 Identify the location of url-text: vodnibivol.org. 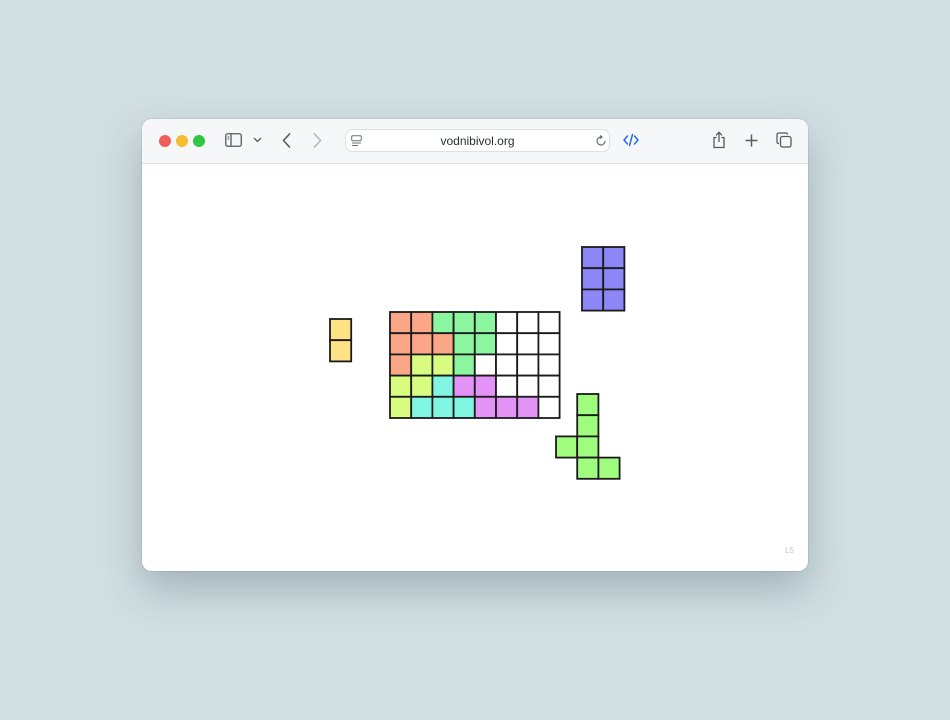
(477, 141).